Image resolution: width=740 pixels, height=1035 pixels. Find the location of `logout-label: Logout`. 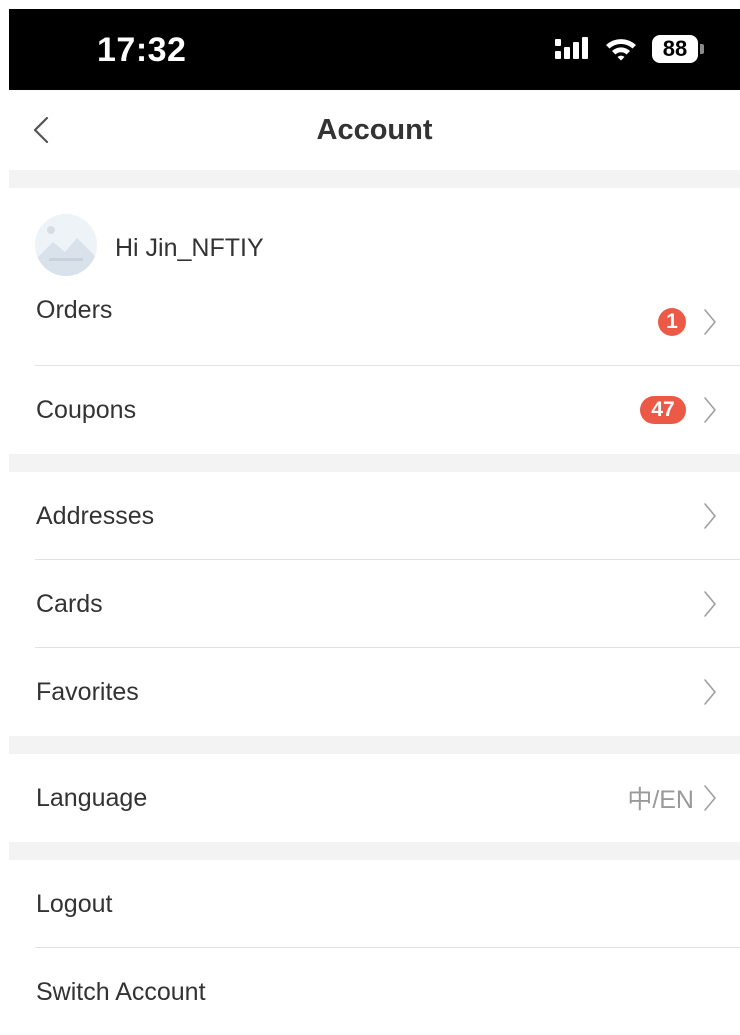

logout-label: Logout is located at coordinates (74, 904).